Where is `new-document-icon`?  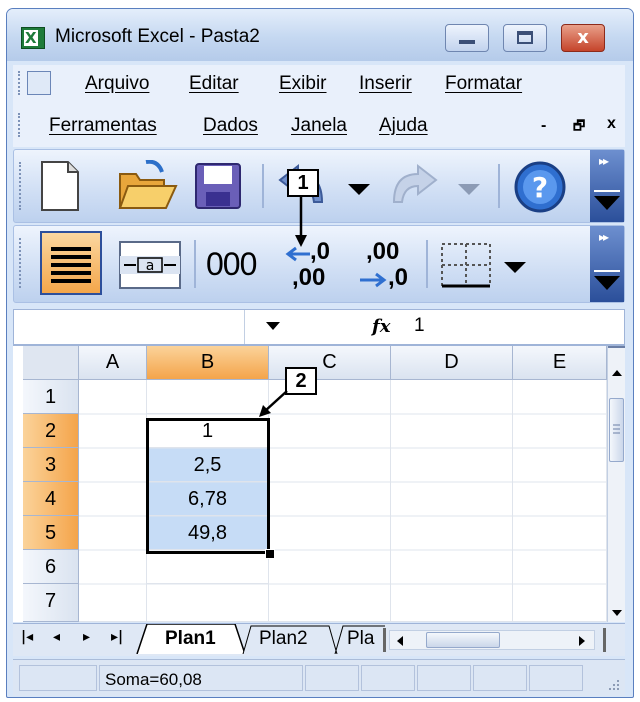
new-document-icon is located at coordinates (60, 186).